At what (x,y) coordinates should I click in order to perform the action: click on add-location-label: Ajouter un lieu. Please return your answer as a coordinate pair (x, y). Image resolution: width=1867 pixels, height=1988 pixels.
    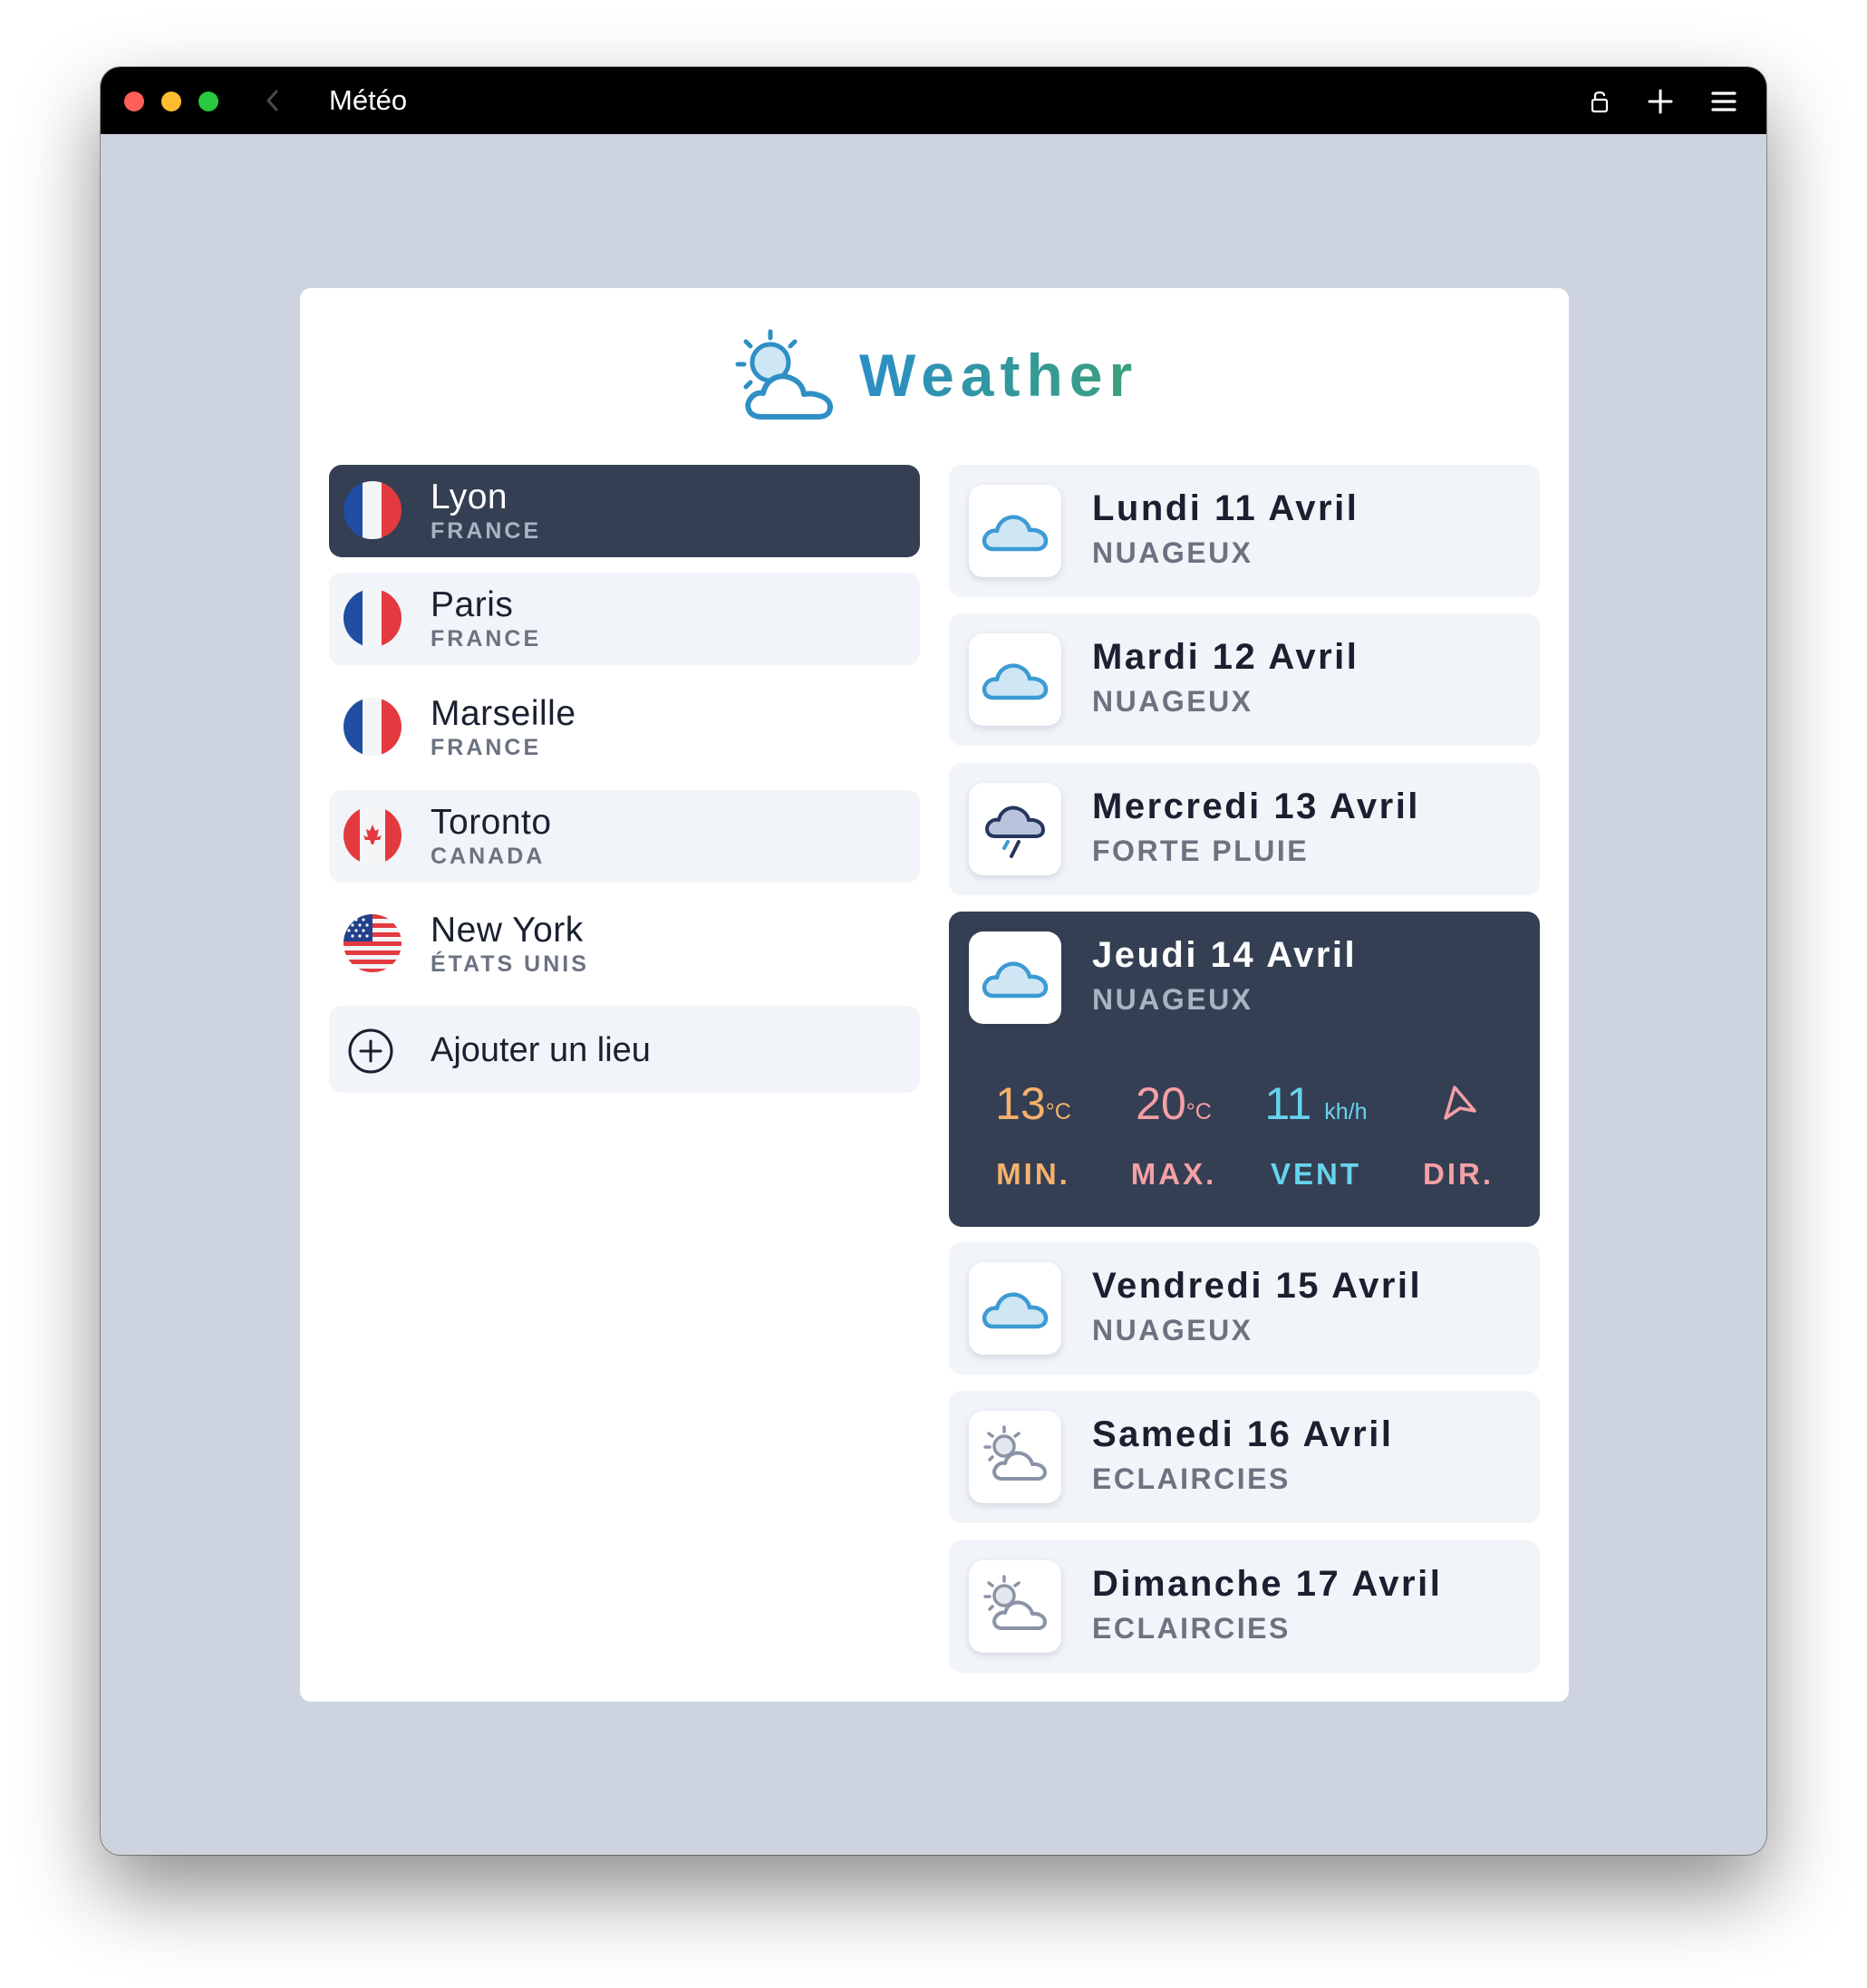
    Looking at the image, I should click on (540, 1050).